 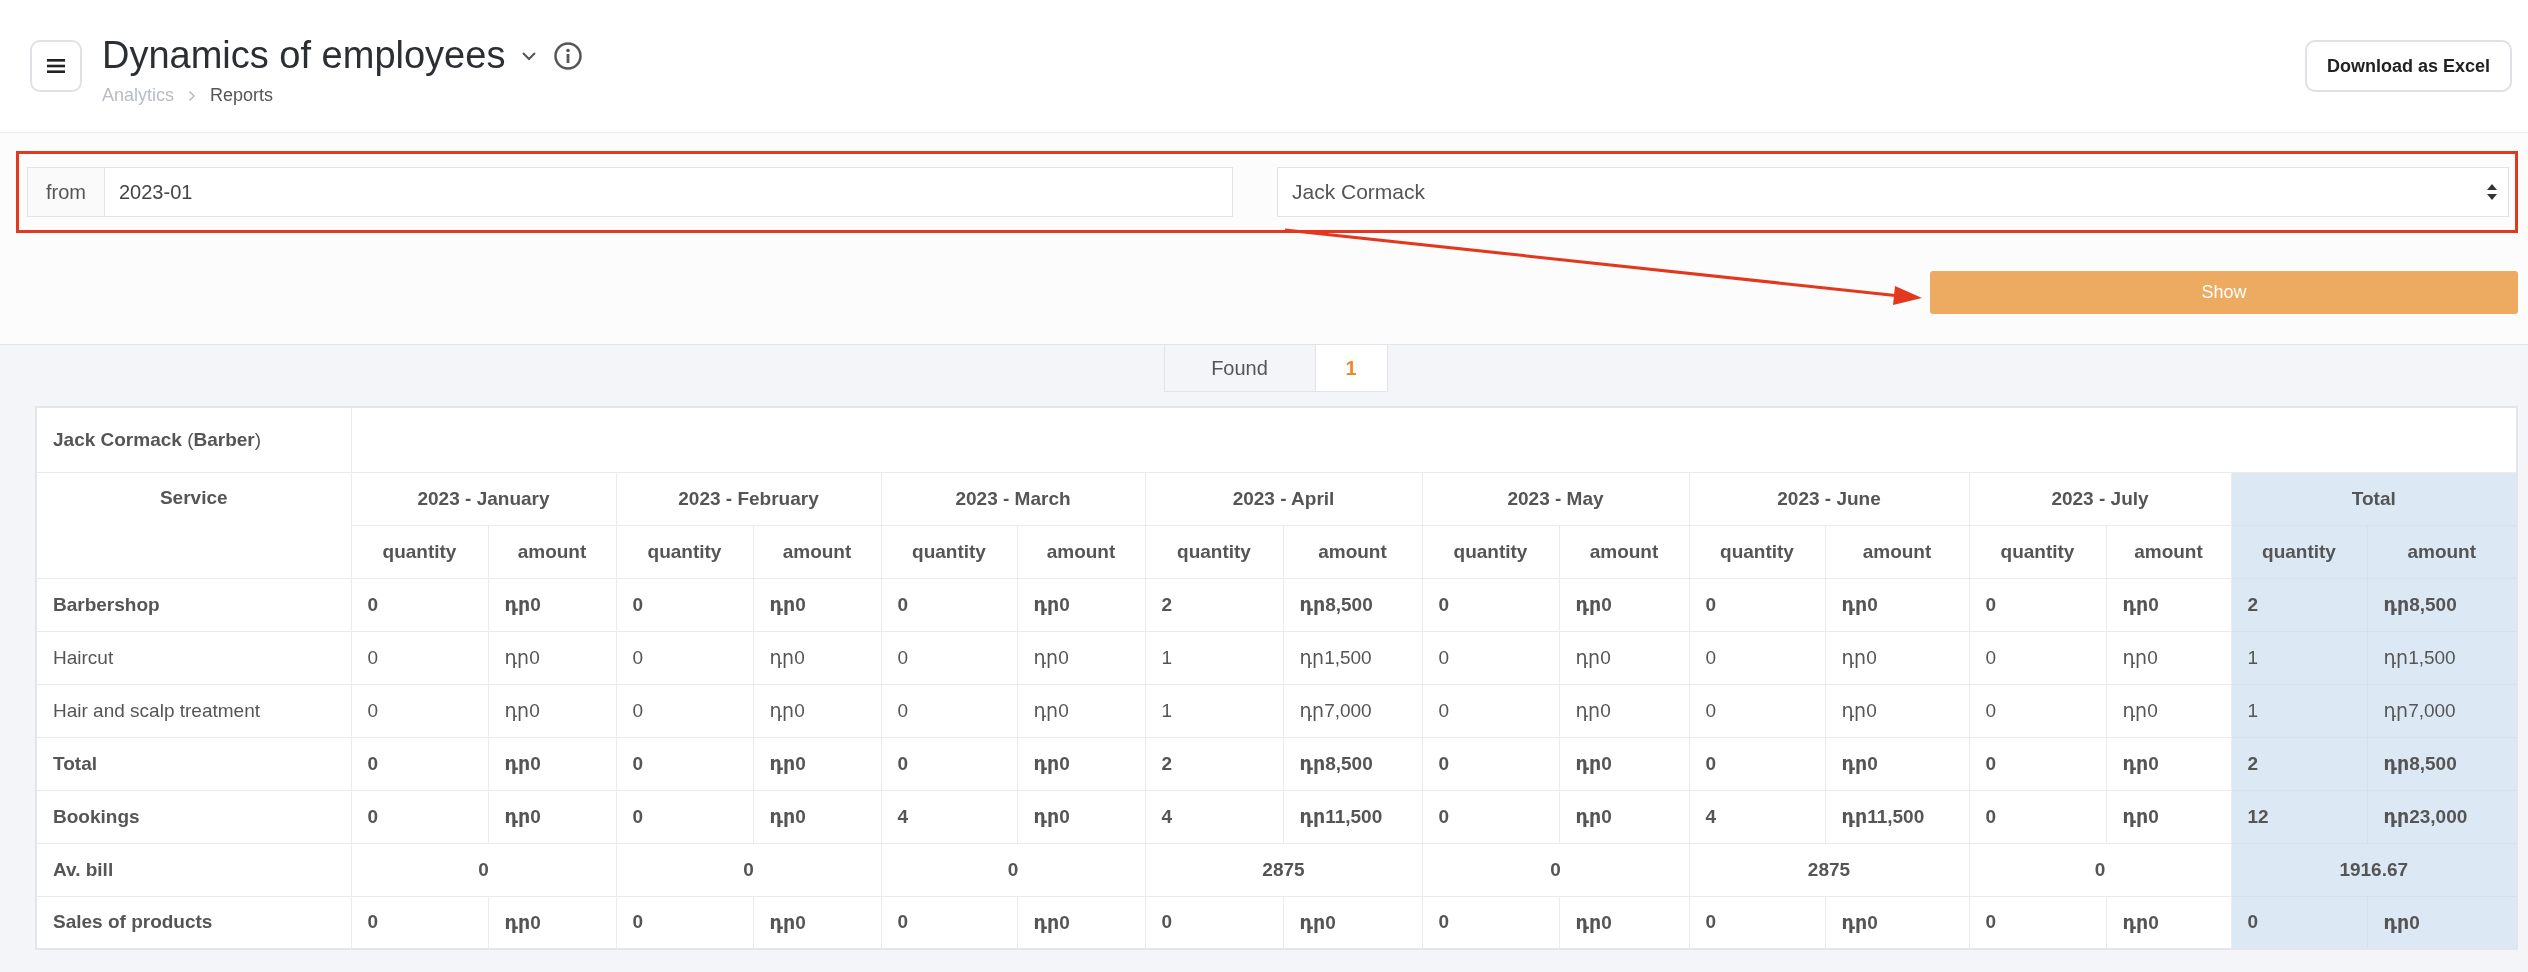 I want to click on row-label: Haircut, so click(x=193, y=657).